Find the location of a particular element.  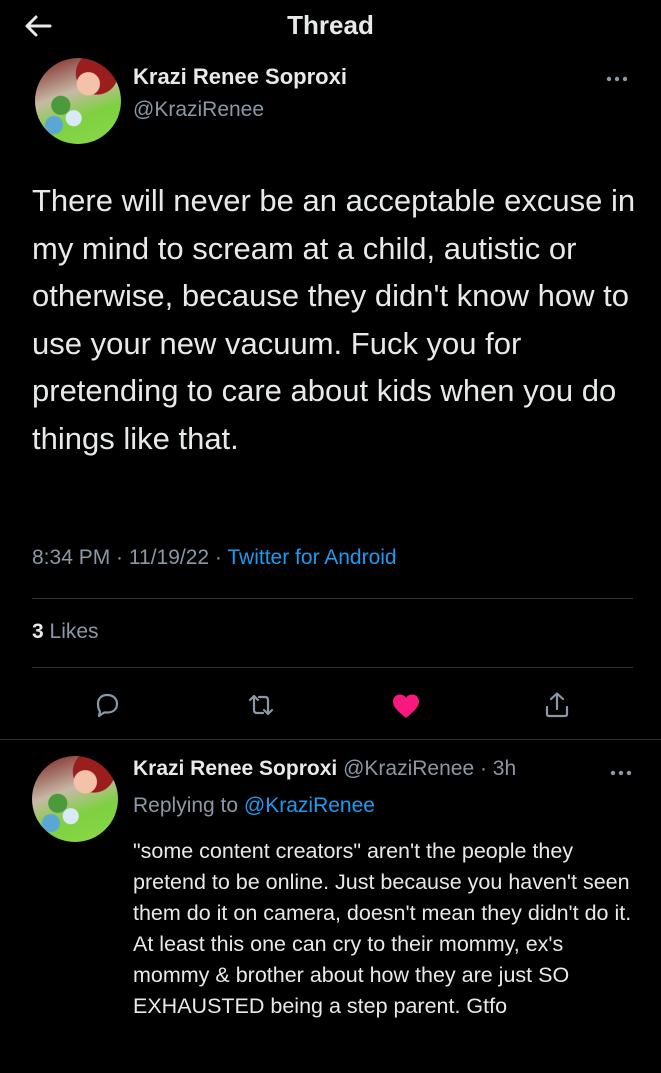

likes-label: Likes is located at coordinates (71, 631).